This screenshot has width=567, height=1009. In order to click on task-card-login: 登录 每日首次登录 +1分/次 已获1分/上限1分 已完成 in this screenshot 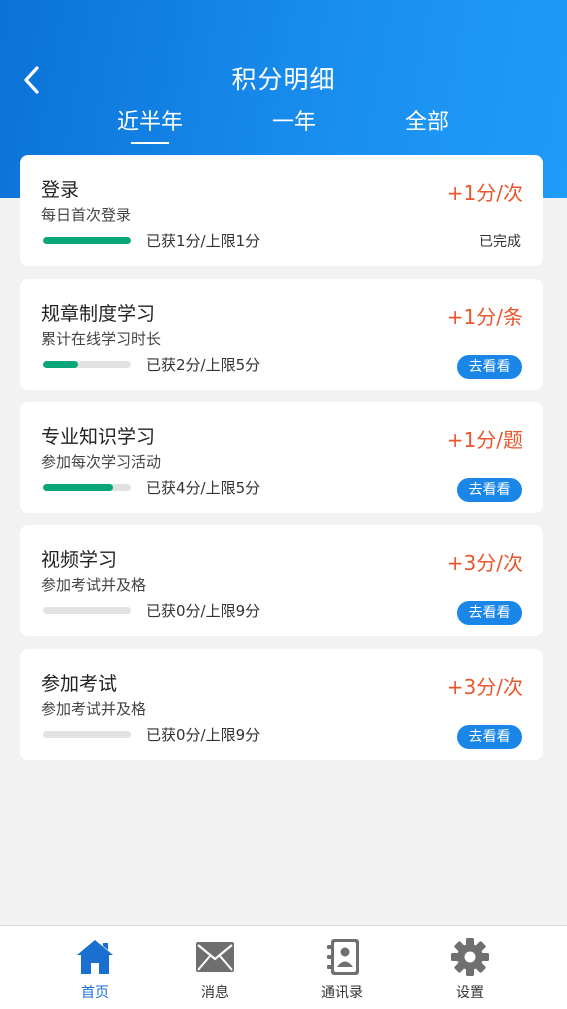, I will do `click(281, 210)`.